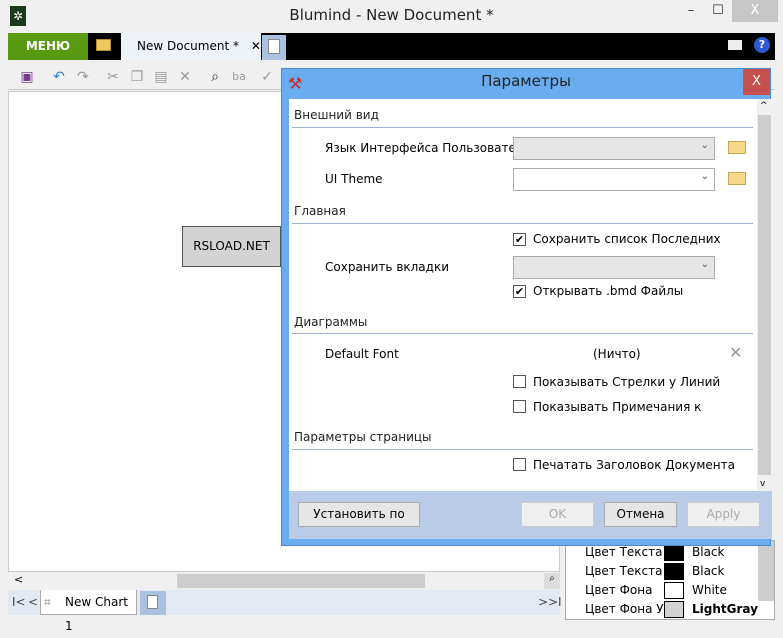 The image size is (783, 638). Describe the element at coordinates (336, 115) in the screenshot. I see `section-appearance: Внешний вид` at that location.